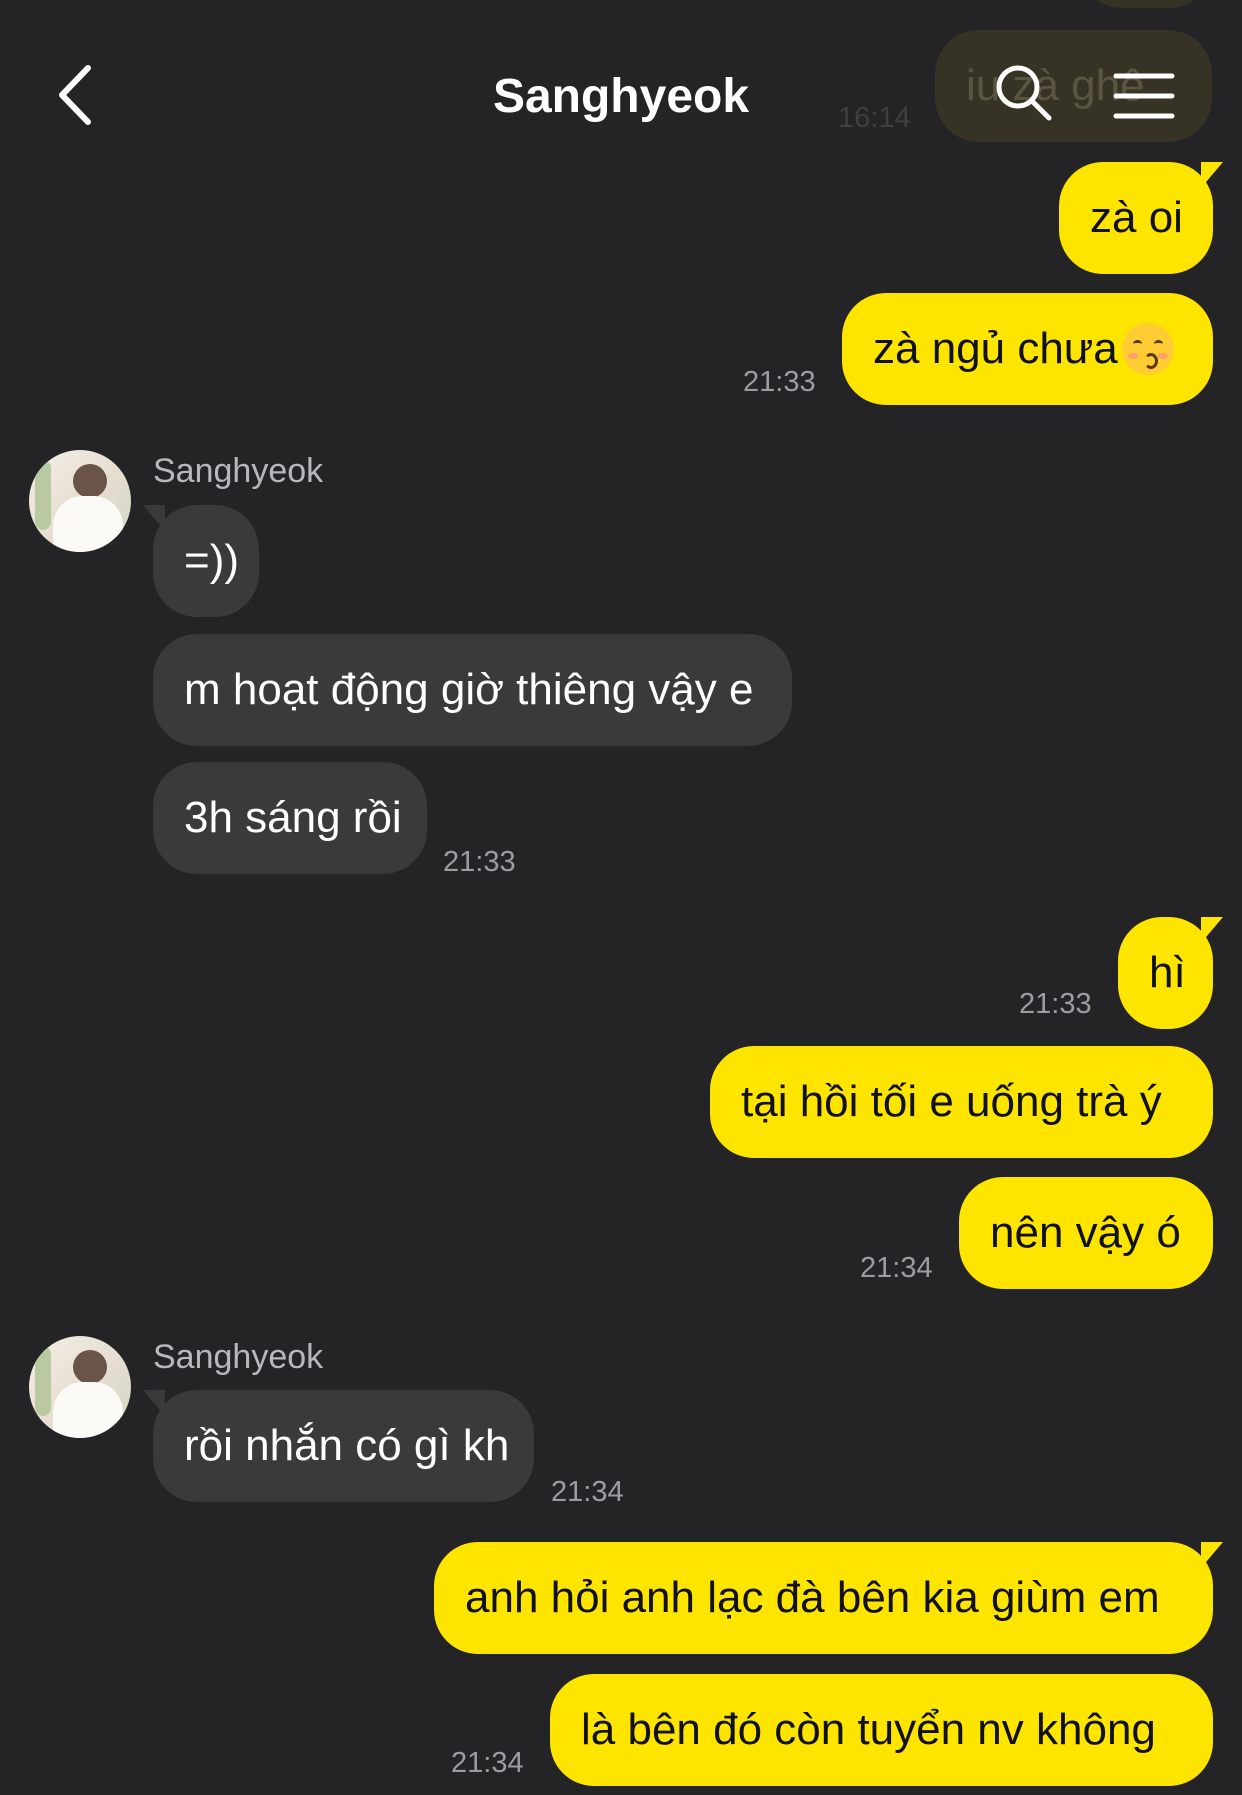  I want to click on message-text: 3h sáng rồi, so click(293, 817).